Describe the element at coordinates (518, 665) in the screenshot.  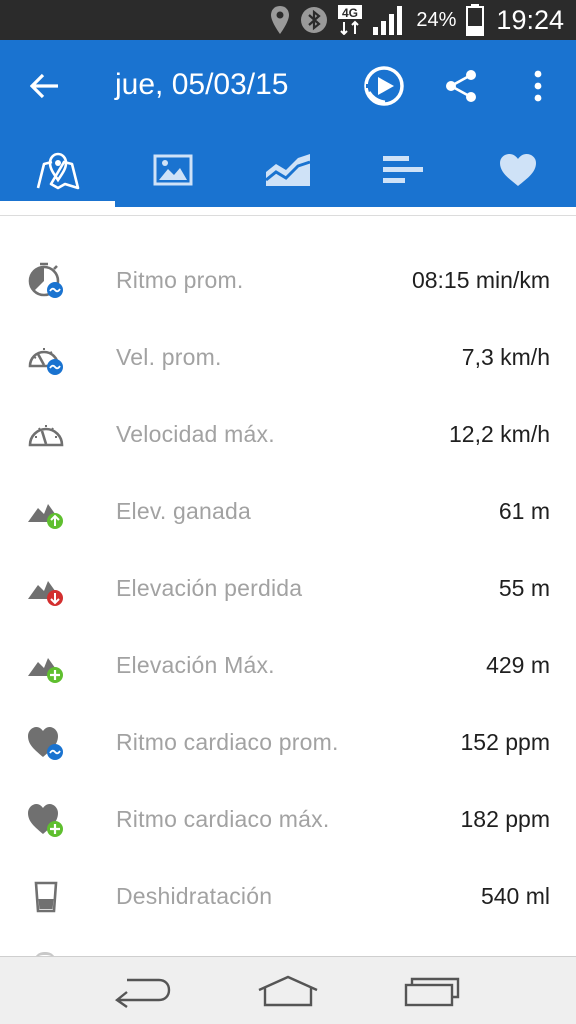
I see `stat-value: 429 m` at that location.